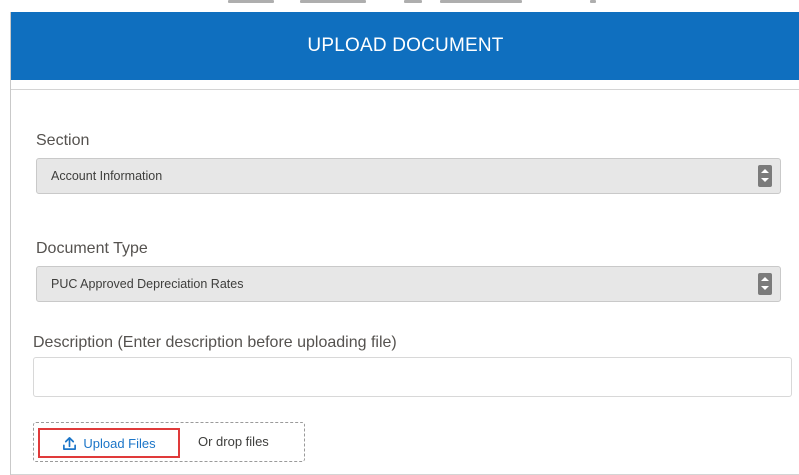 The image size is (799, 475). I want to click on document-type-select: PUC Approved Depreciation Rates, so click(408, 284).